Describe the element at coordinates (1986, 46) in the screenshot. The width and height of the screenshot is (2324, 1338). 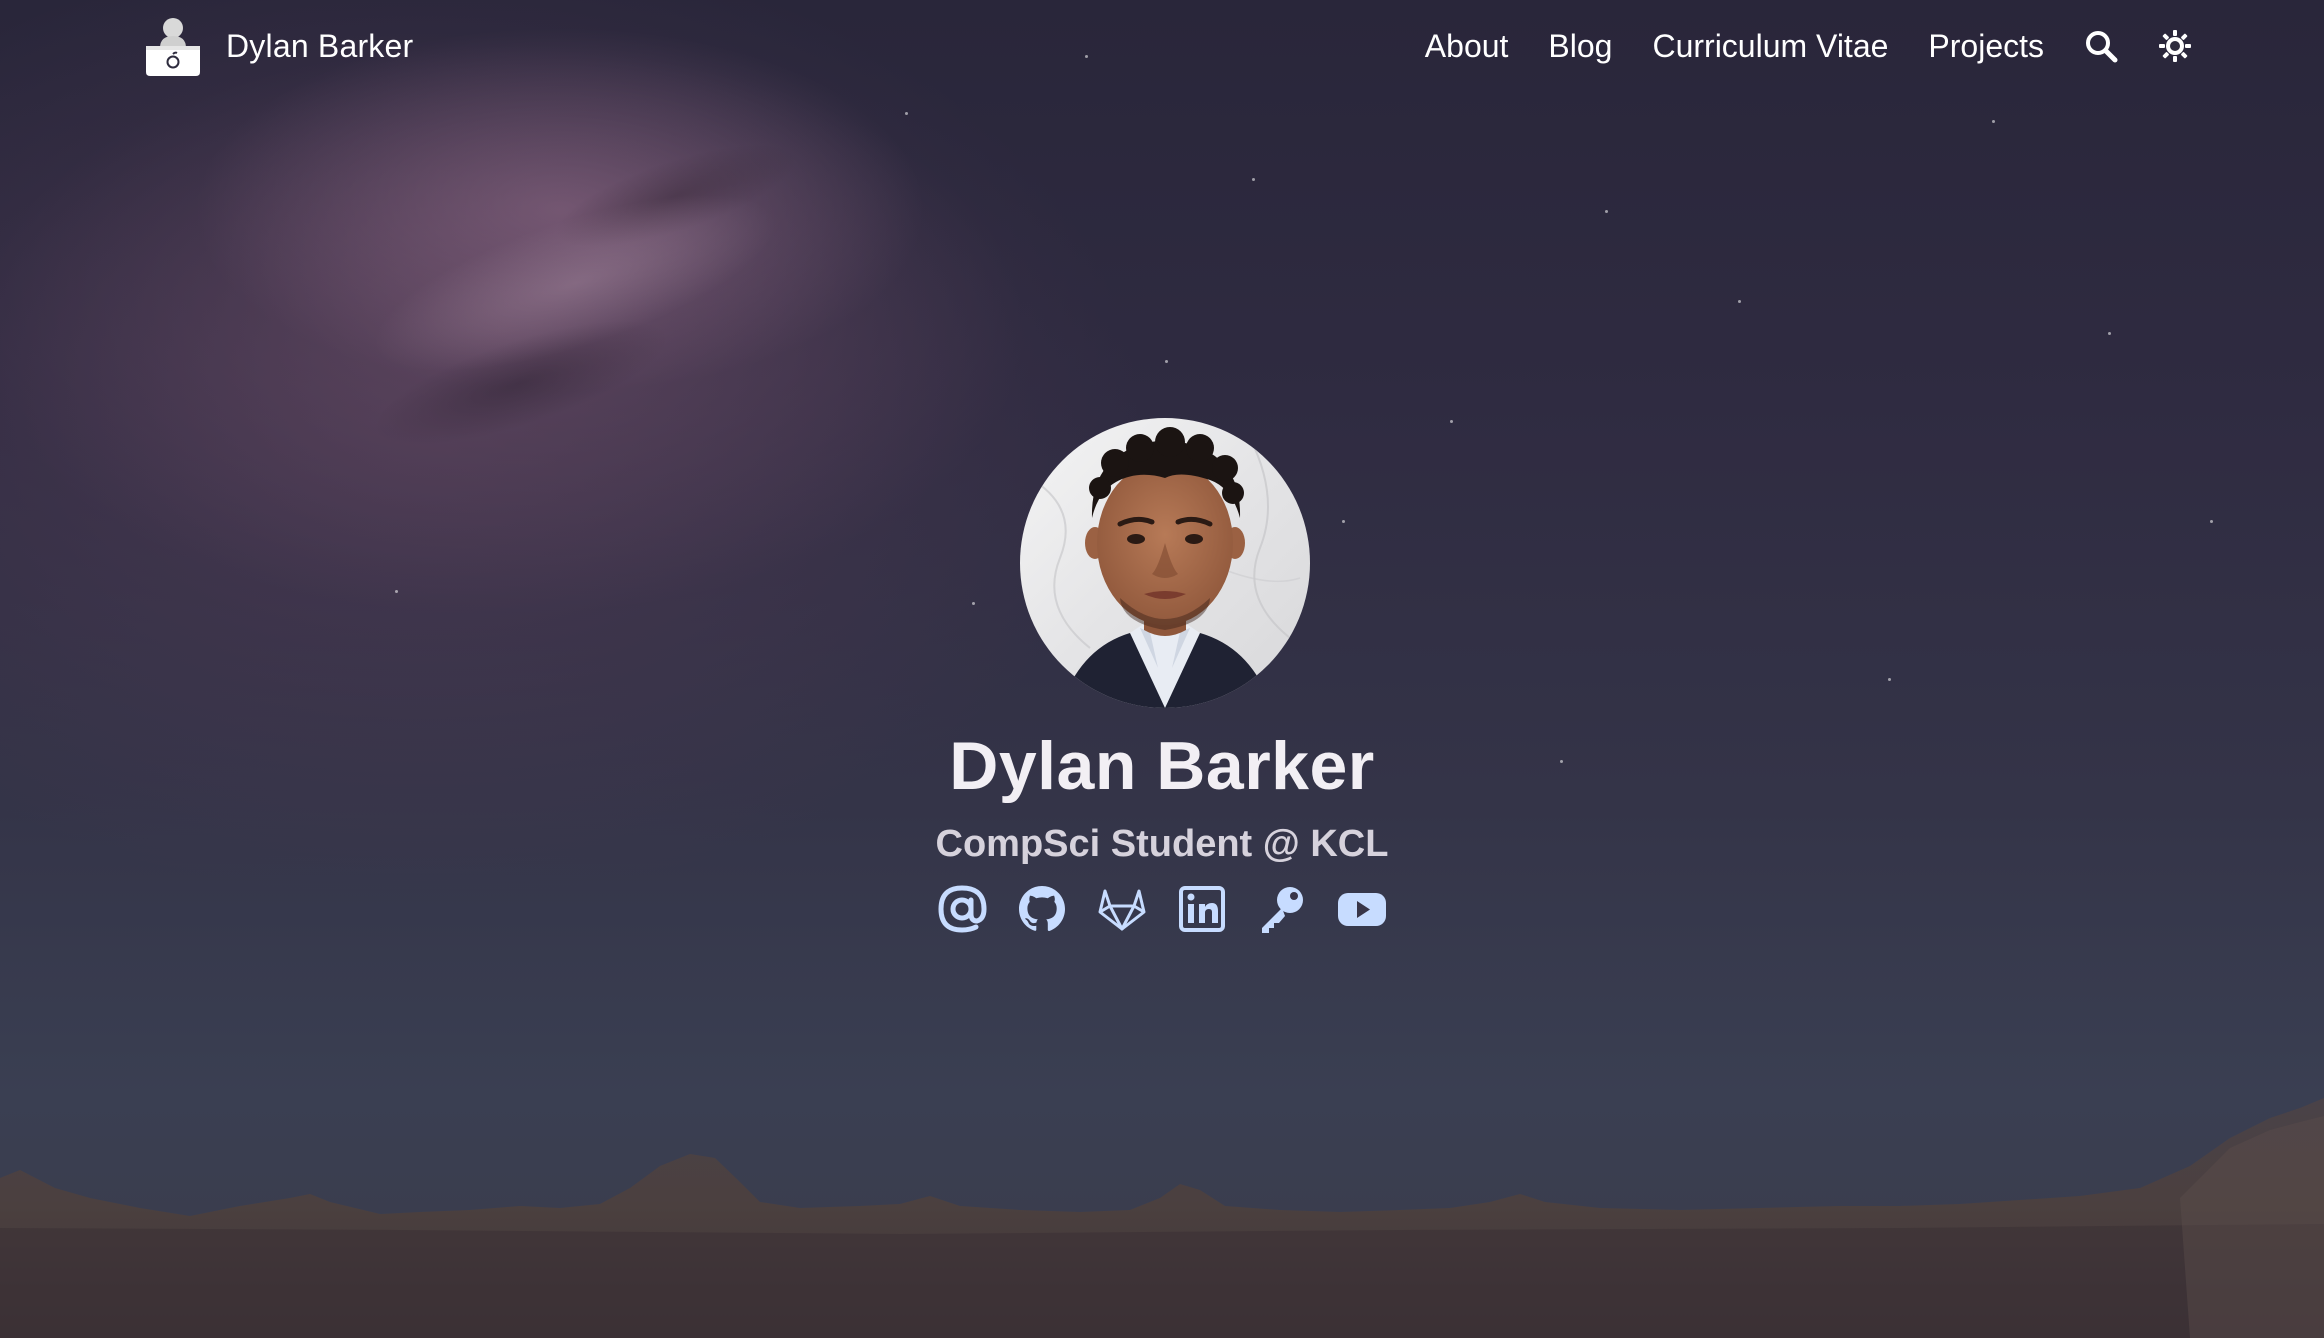
I see `nav-item-projects: Projects` at that location.